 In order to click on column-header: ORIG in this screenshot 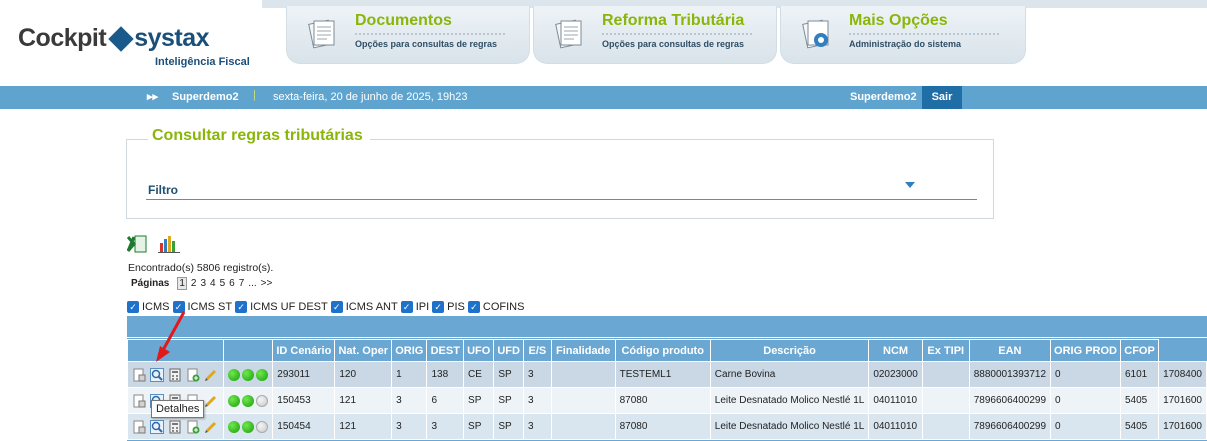, I will do `click(409, 350)`.